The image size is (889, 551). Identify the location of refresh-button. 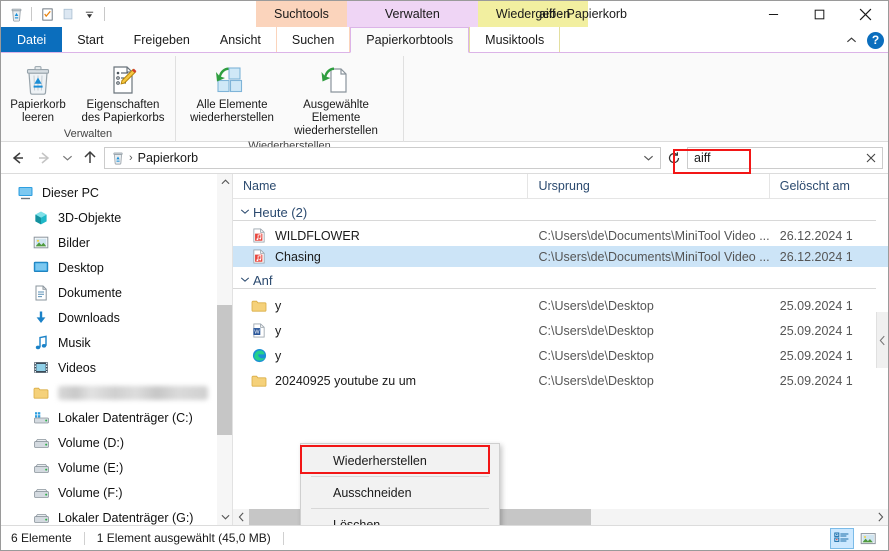
(674, 158).